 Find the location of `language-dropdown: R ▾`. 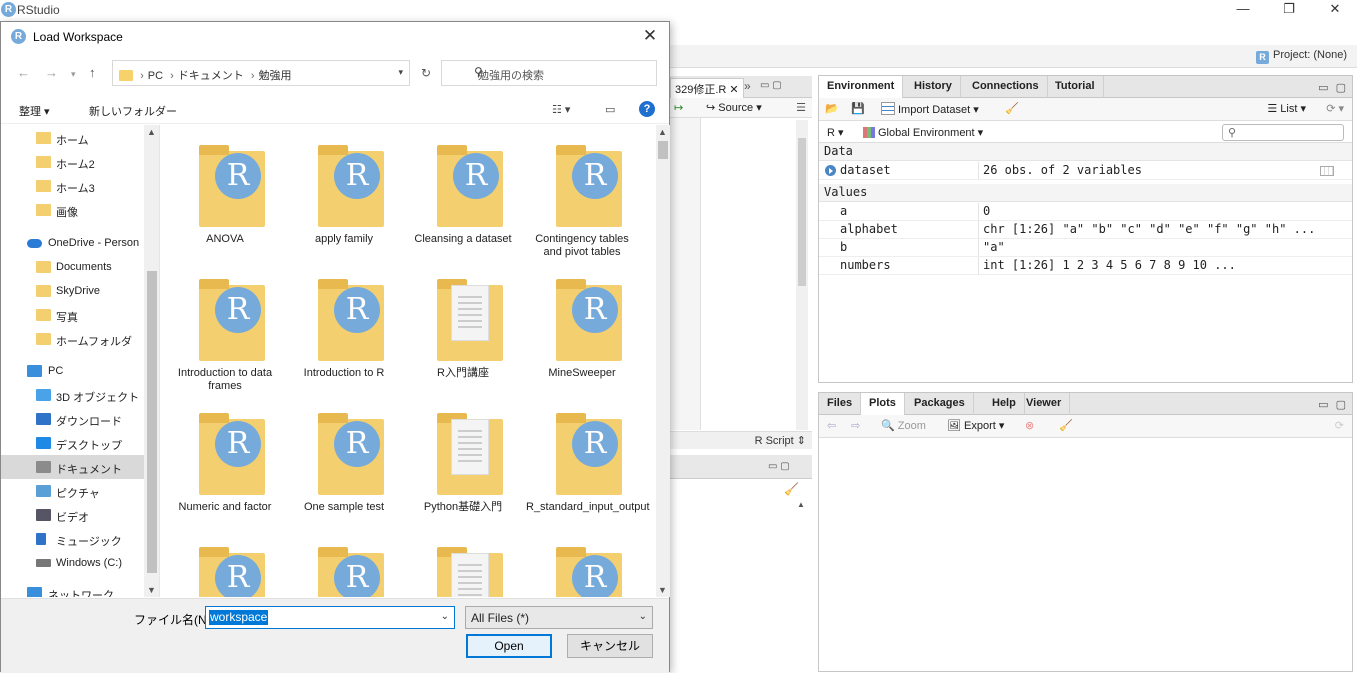

language-dropdown: R ▾ is located at coordinates (835, 132).